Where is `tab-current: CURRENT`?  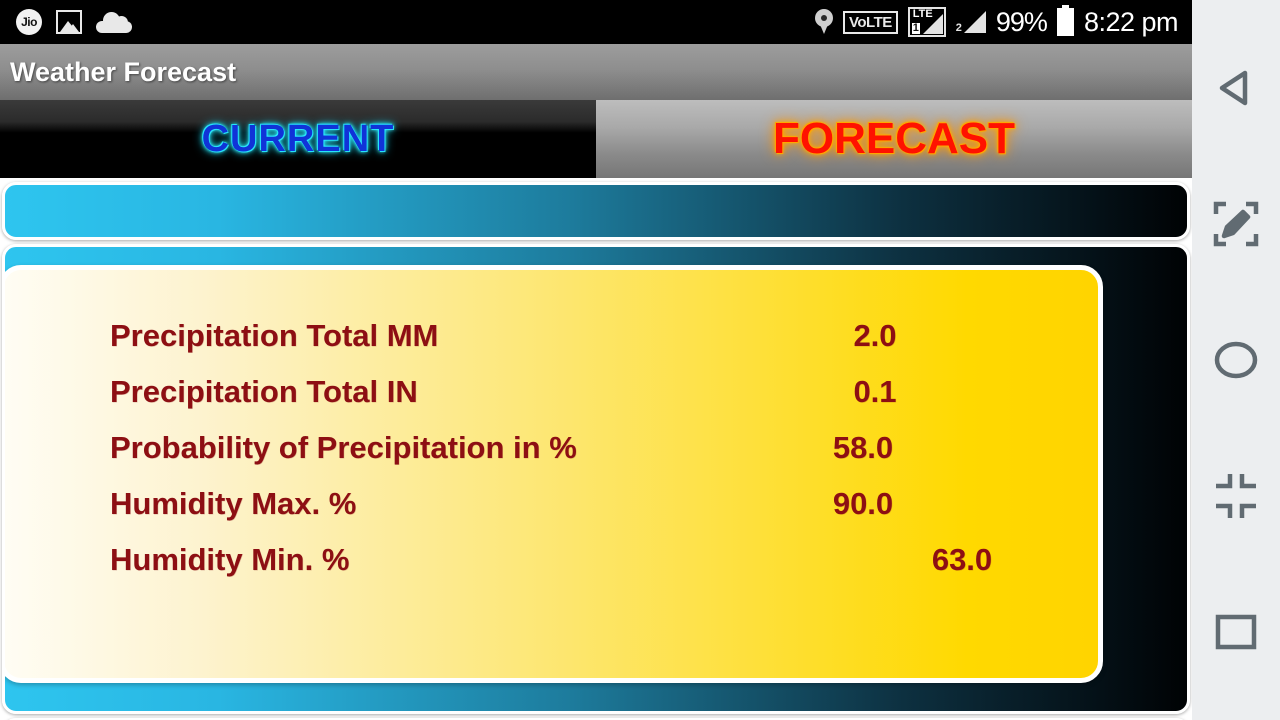 tab-current: CURRENT is located at coordinates (298, 139).